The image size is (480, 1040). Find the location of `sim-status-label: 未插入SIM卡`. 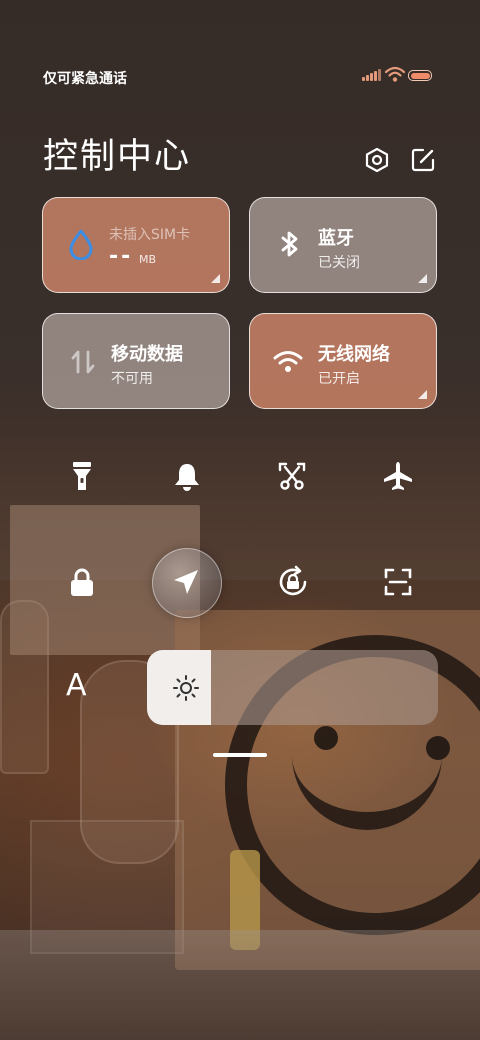

sim-status-label: 未插入SIM卡 is located at coordinates (150, 235).